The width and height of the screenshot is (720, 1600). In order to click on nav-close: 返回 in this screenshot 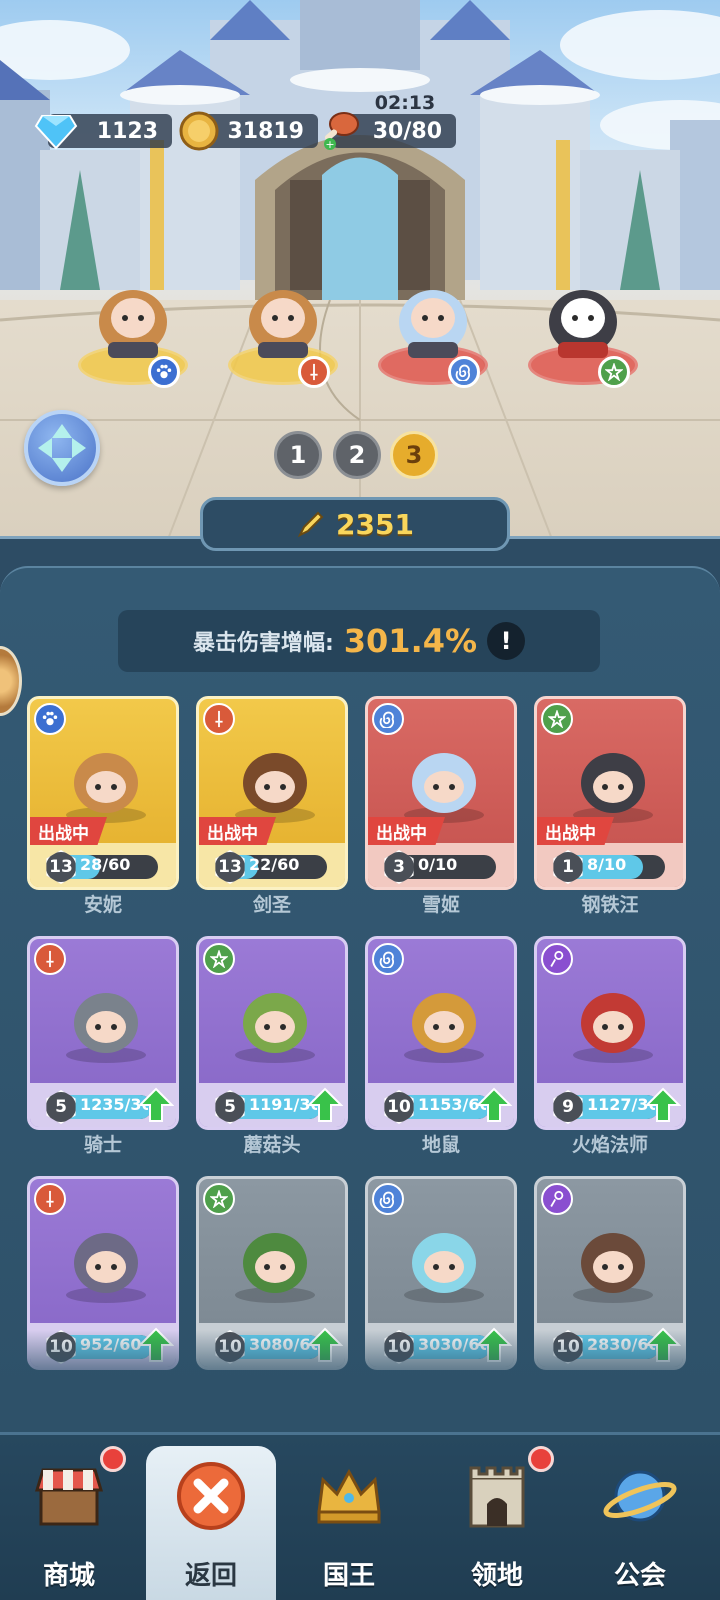, I will do `click(211, 1523)`.